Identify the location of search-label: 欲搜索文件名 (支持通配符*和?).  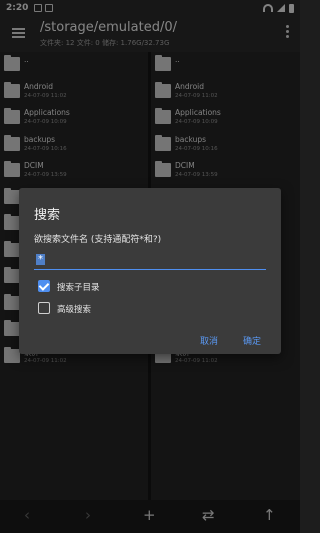
(98, 240).